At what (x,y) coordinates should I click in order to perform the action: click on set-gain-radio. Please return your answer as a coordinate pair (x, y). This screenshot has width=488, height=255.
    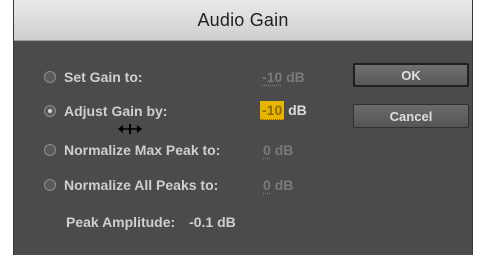
    Looking at the image, I should click on (50, 77).